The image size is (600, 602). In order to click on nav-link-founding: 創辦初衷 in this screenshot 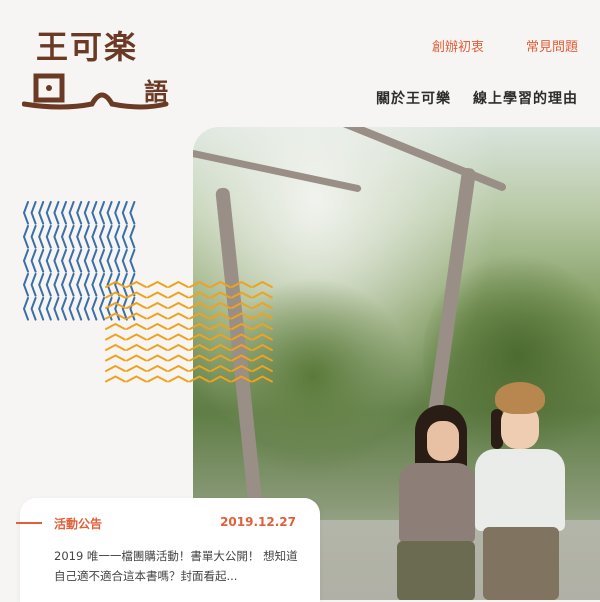, I will do `click(458, 45)`.